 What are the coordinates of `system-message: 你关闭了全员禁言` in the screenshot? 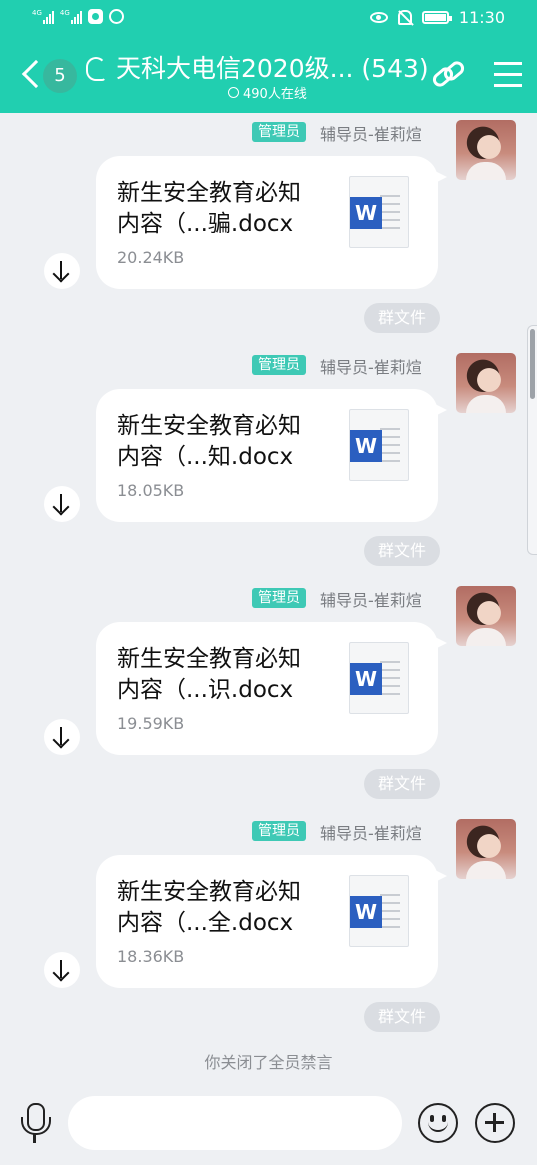 It's located at (268, 1062).